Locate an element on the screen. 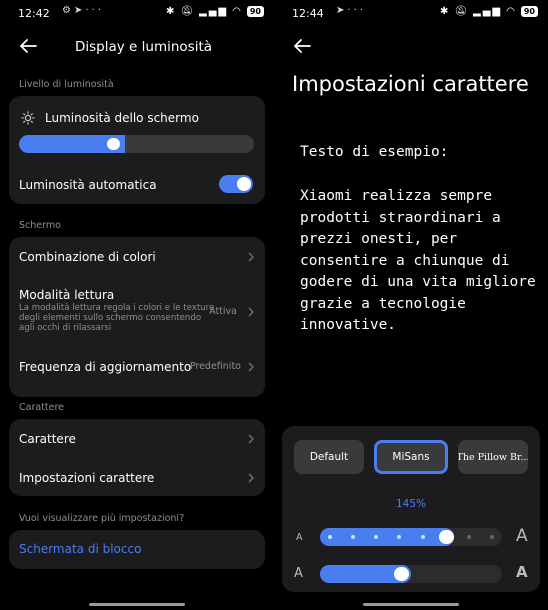 This screenshot has width=548, height=610. size-large-label: A is located at coordinates (522, 536).